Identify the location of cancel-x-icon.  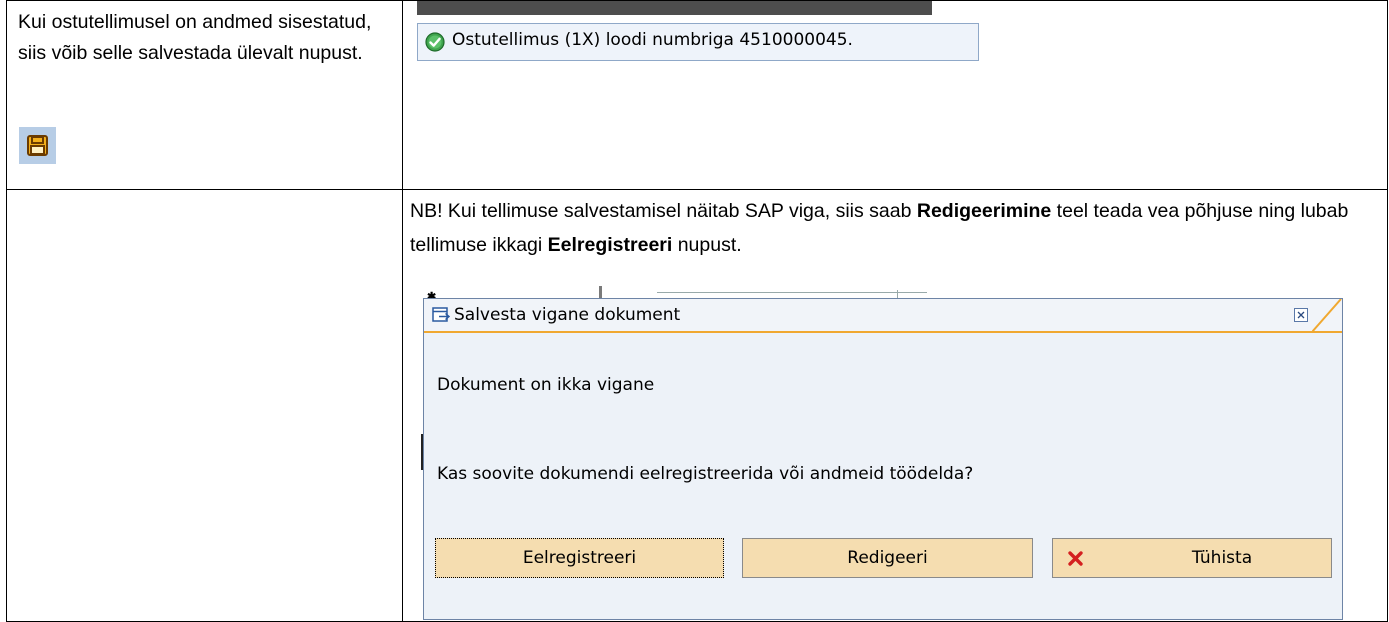
(1075, 558).